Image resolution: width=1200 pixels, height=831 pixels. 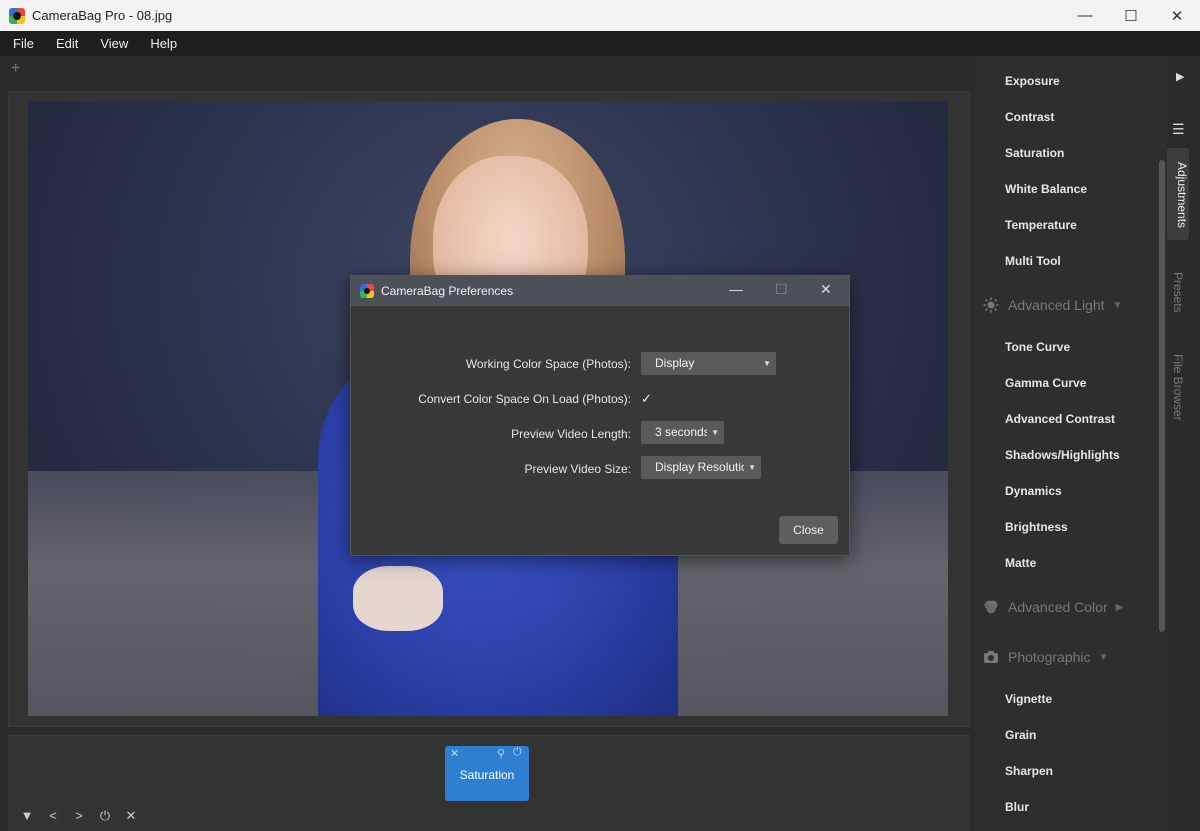 What do you see at coordinates (991, 305) in the screenshot?
I see `sun-icon` at bounding box center [991, 305].